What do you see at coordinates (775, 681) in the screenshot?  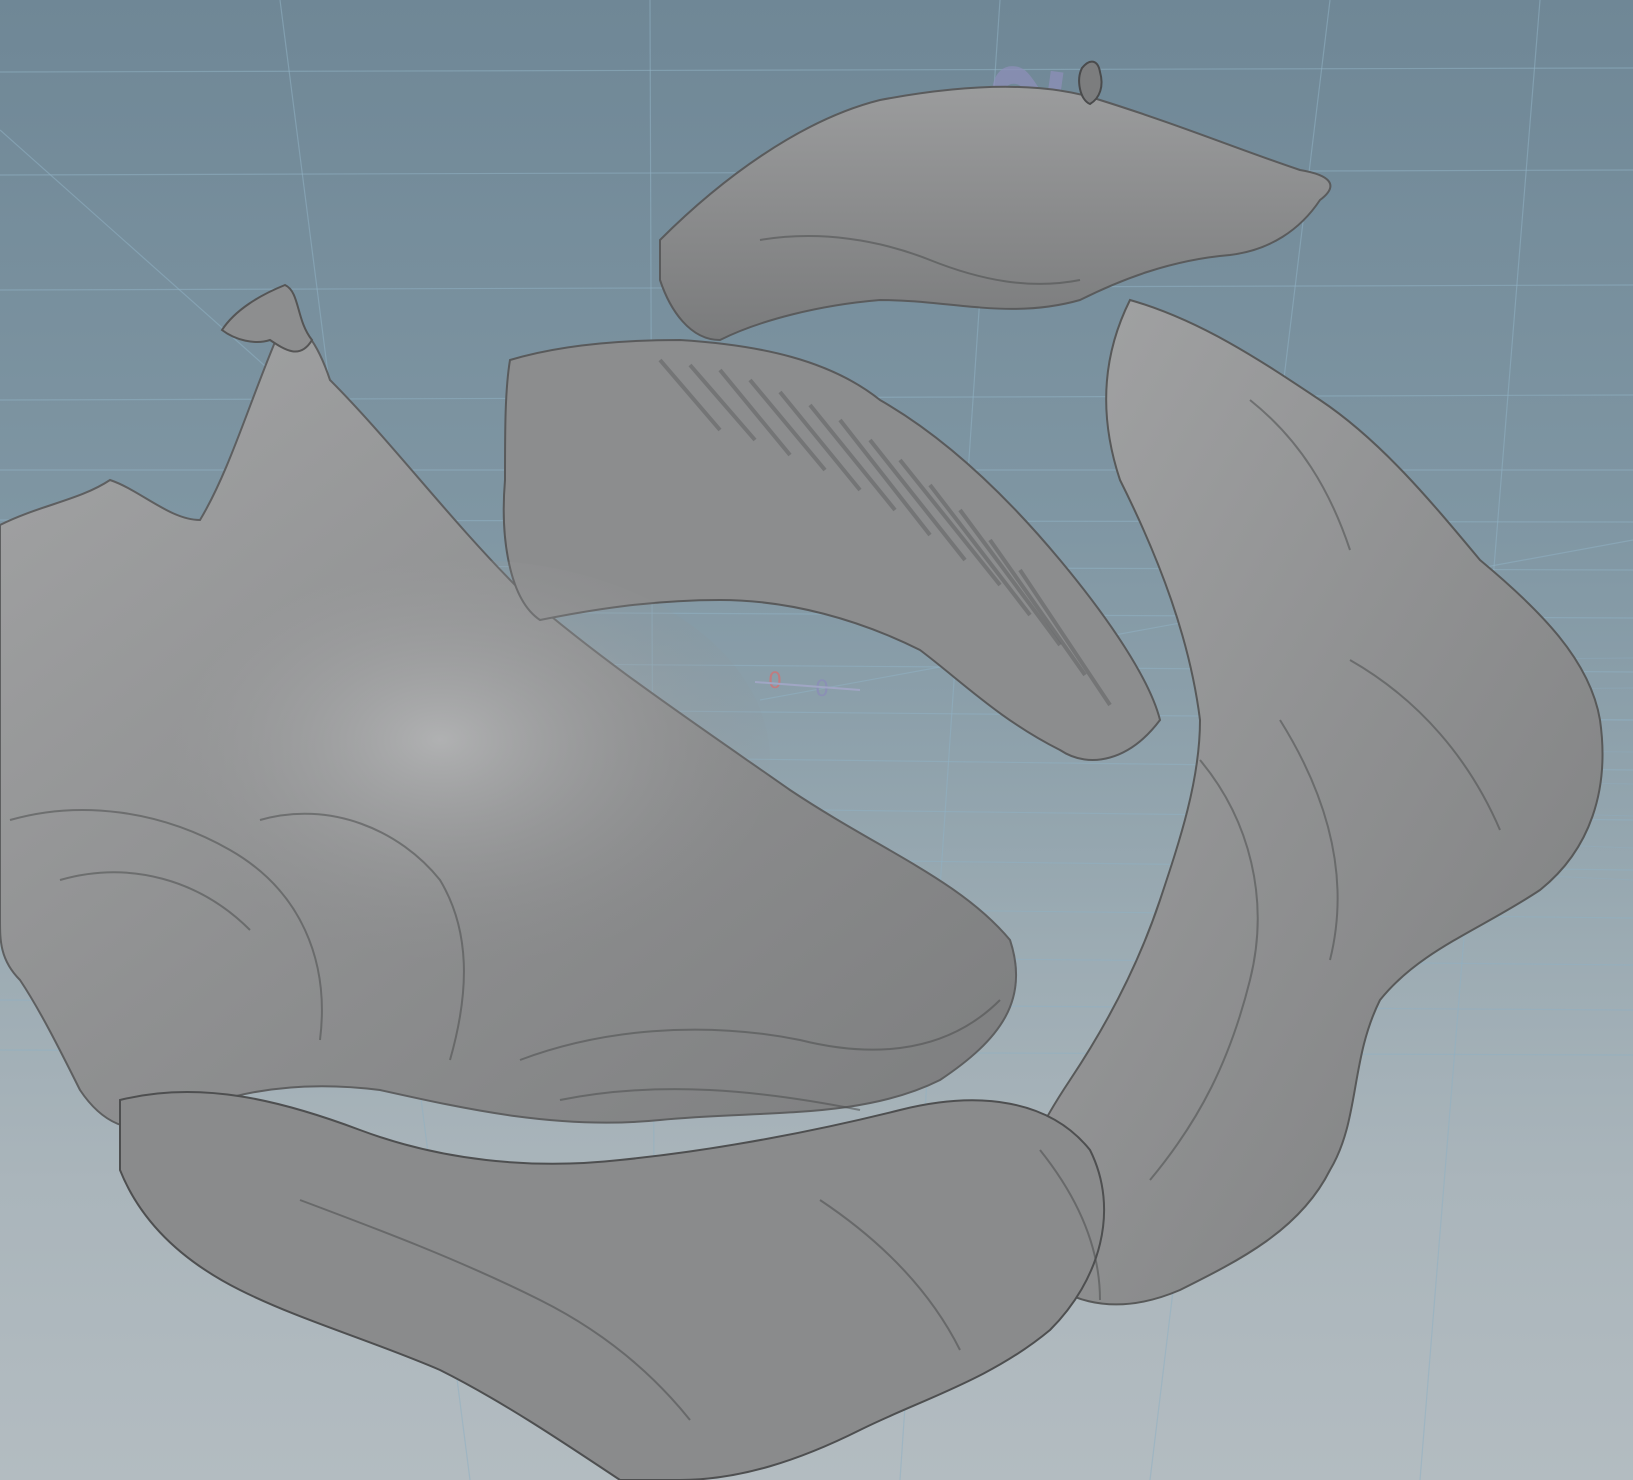 I see `origin-label-a: 0` at bounding box center [775, 681].